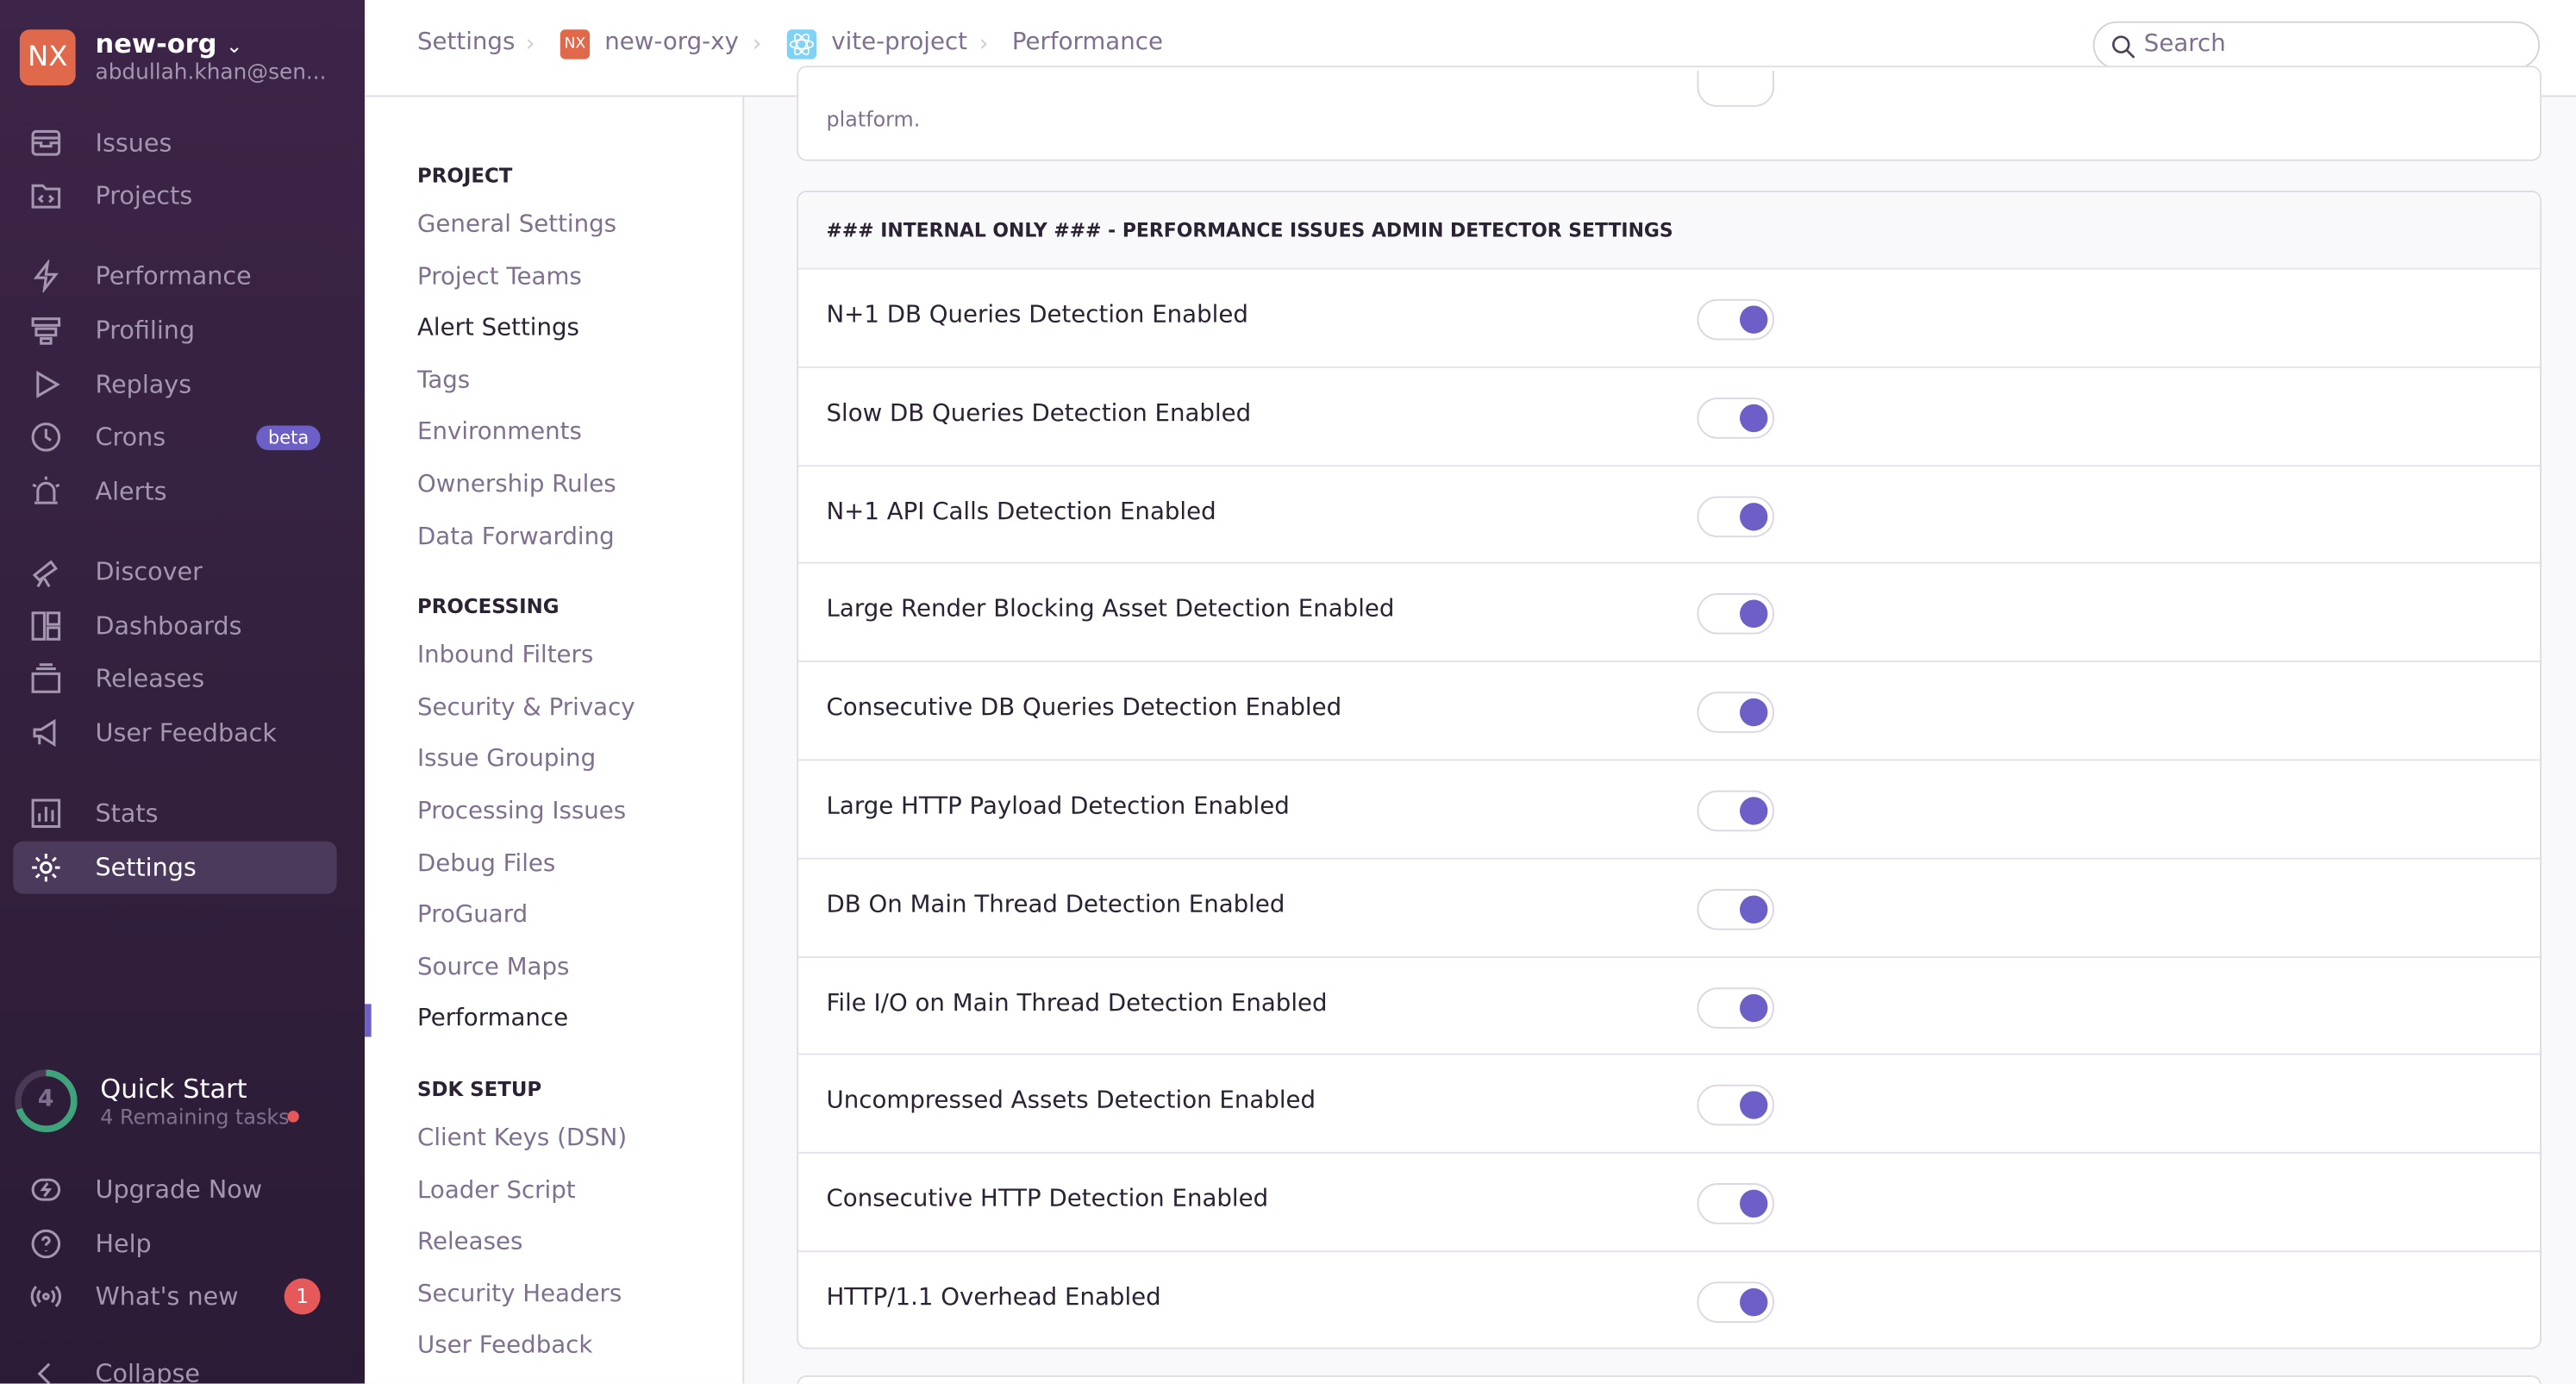 Image resolution: width=2576 pixels, height=1384 pixels. I want to click on sidebar-item-help: Help, so click(175, 1244).